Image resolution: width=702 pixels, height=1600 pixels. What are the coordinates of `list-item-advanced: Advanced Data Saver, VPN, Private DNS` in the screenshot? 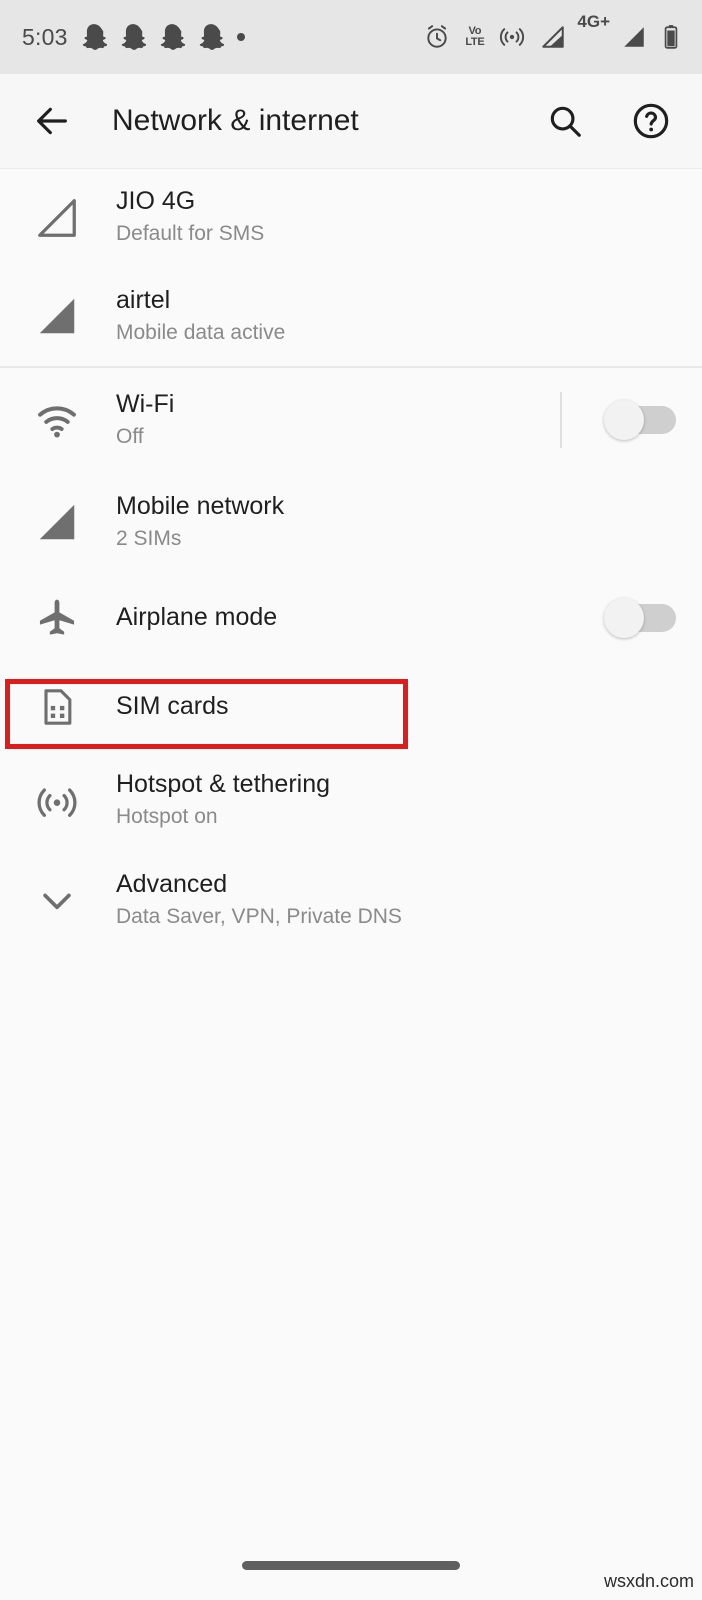 It's located at (351, 900).